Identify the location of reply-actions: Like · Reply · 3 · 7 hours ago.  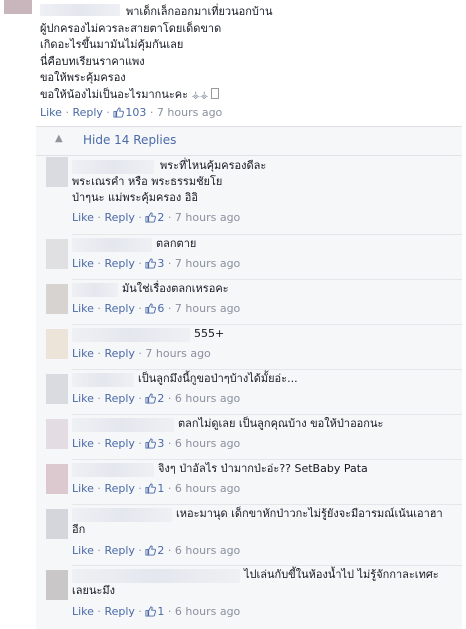
(156, 263).